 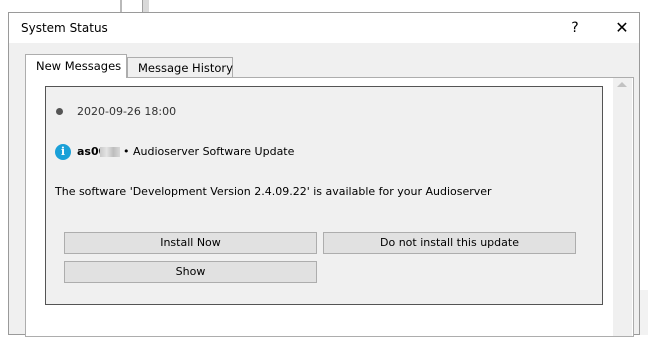 I want to click on unread-dot-icon, so click(x=59, y=111).